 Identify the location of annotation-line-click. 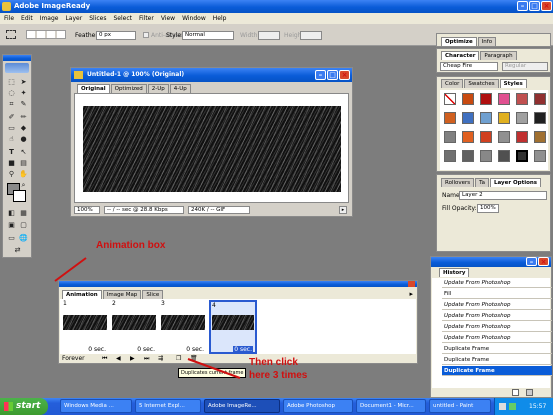
(214, 368).